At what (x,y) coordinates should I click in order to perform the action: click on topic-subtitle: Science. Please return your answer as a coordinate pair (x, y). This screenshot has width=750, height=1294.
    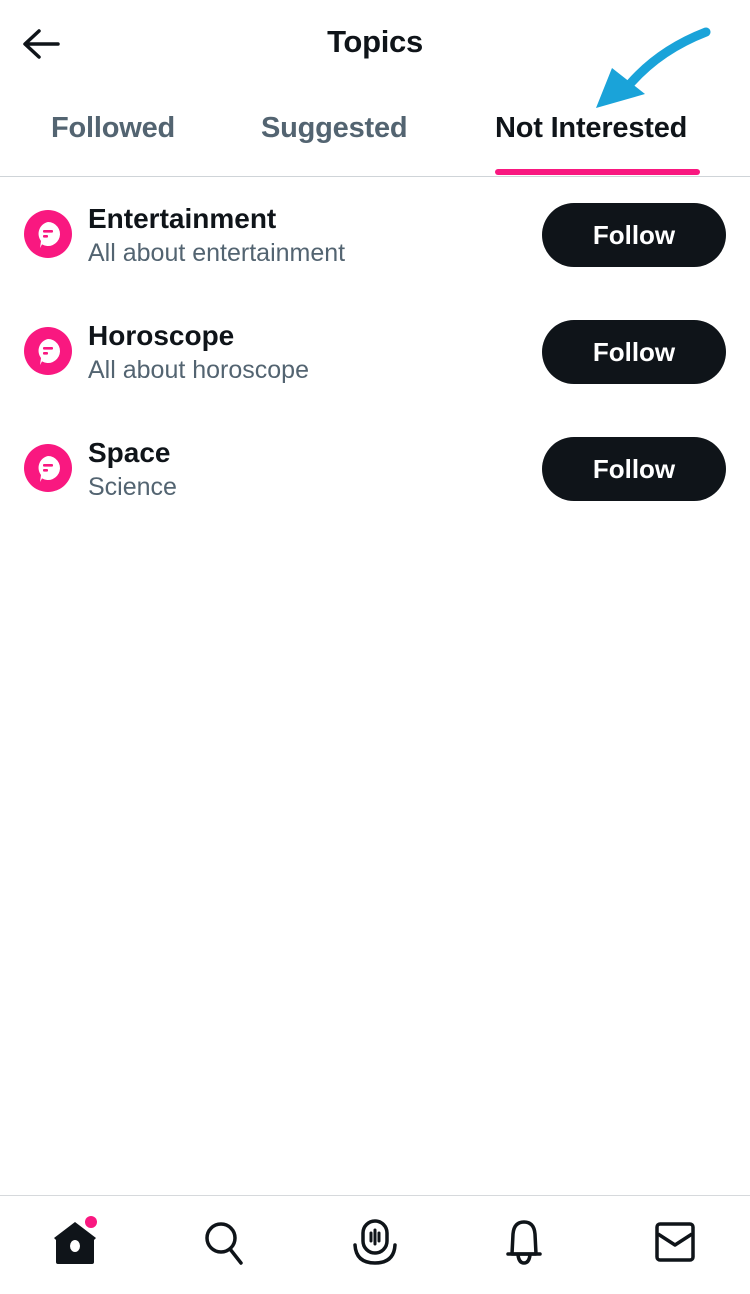
    Looking at the image, I should click on (132, 487).